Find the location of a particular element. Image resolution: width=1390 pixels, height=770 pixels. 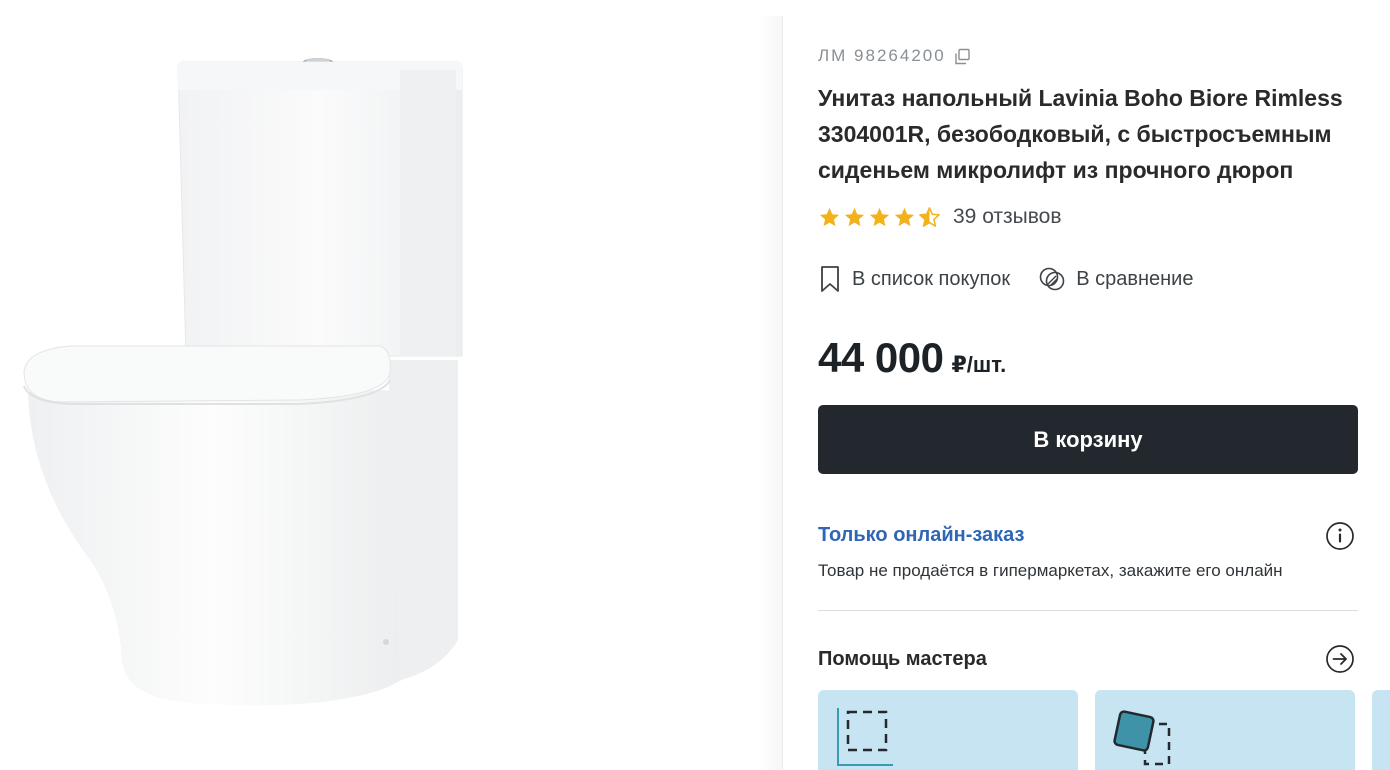

help-card-partial is located at coordinates (1381, 730).